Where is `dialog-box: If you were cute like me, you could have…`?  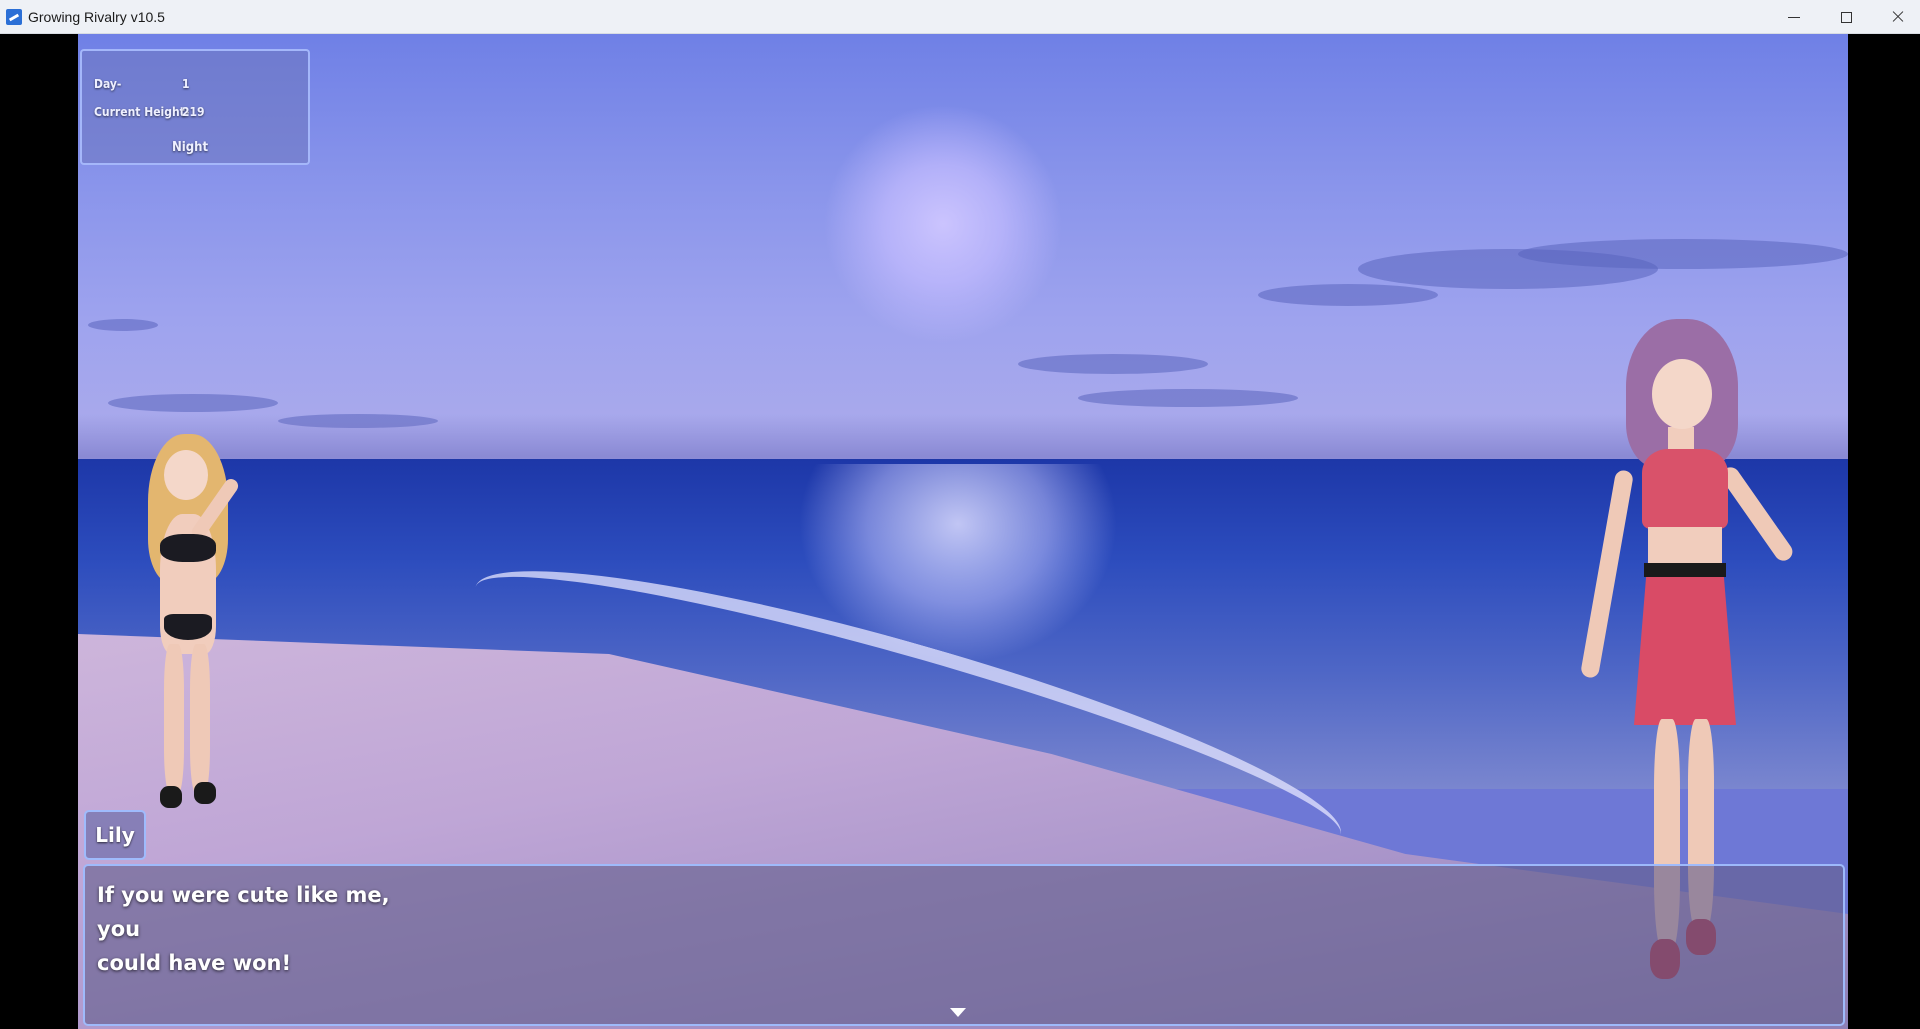
dialog-box: If you were cute like me, you could have… is located at coordinates (964, 945).